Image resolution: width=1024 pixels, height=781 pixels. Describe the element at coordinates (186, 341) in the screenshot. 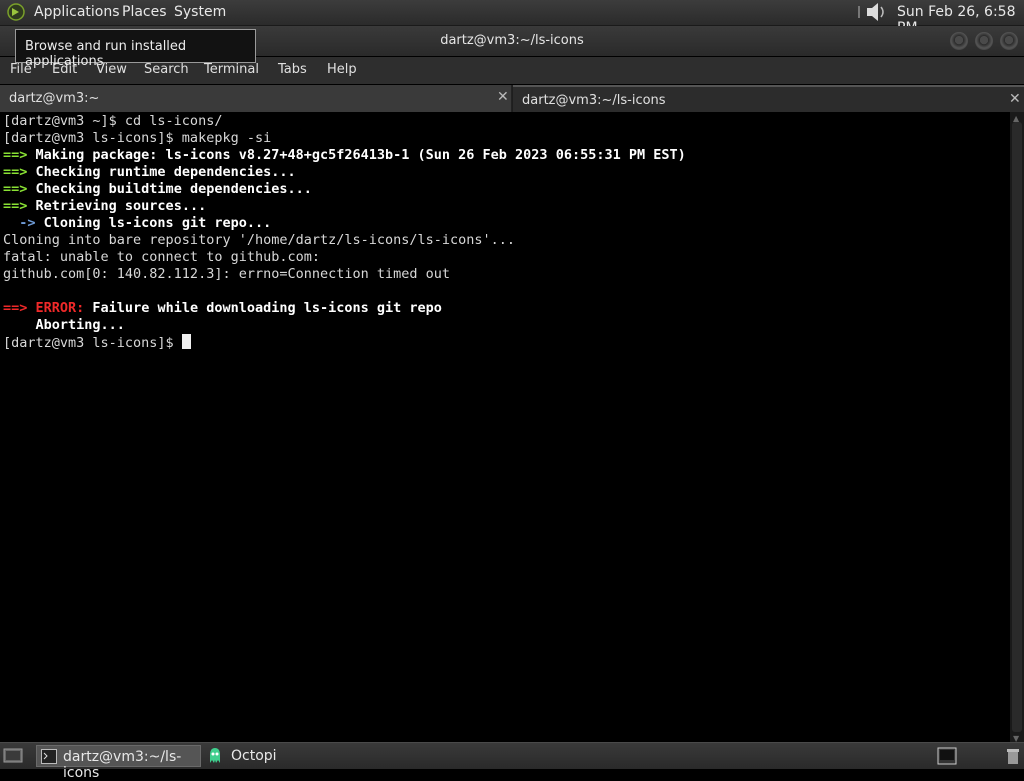

I see `terminal-cursor` at that location.